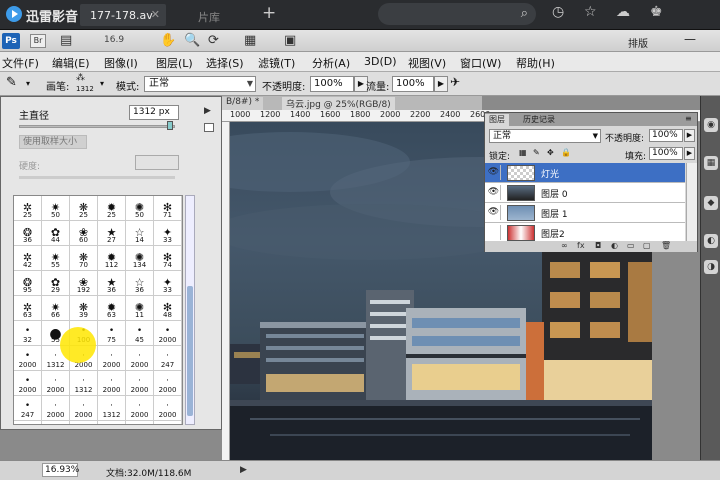  Describe the element at coordinates (112, 408) in the screenshot. I see `brush-preset: · 1312` at that location.